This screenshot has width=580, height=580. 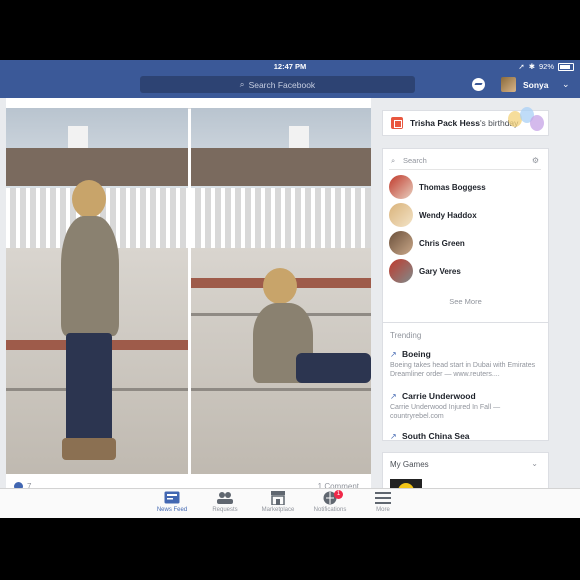 What do you see at coordinates (442, 243) in the screenshot?
I see `contact-name: Chris Green` at bounding box center [442, 243].